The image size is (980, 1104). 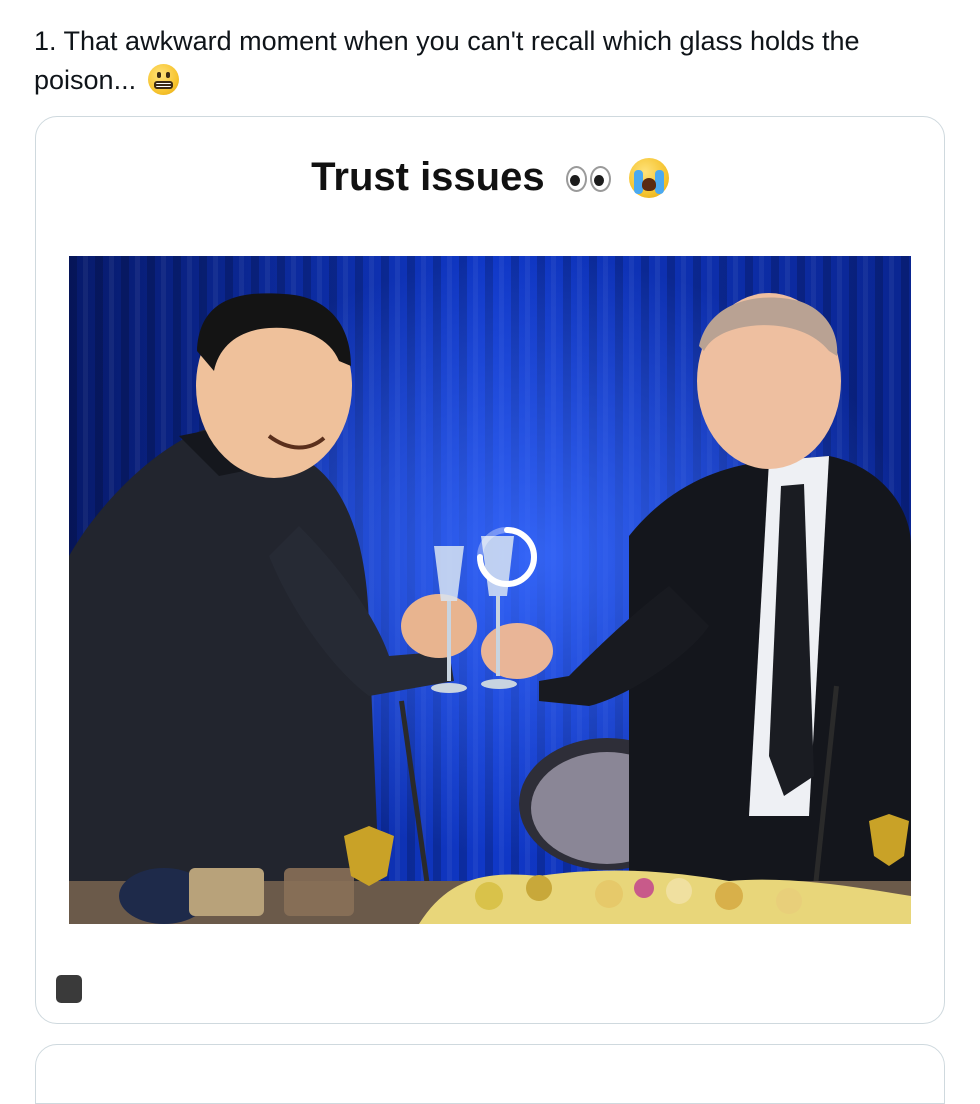 What do you see at coordinates (589, 177) in the screenshot?
I see `eyes-icon` at bounding box center [589, 177].